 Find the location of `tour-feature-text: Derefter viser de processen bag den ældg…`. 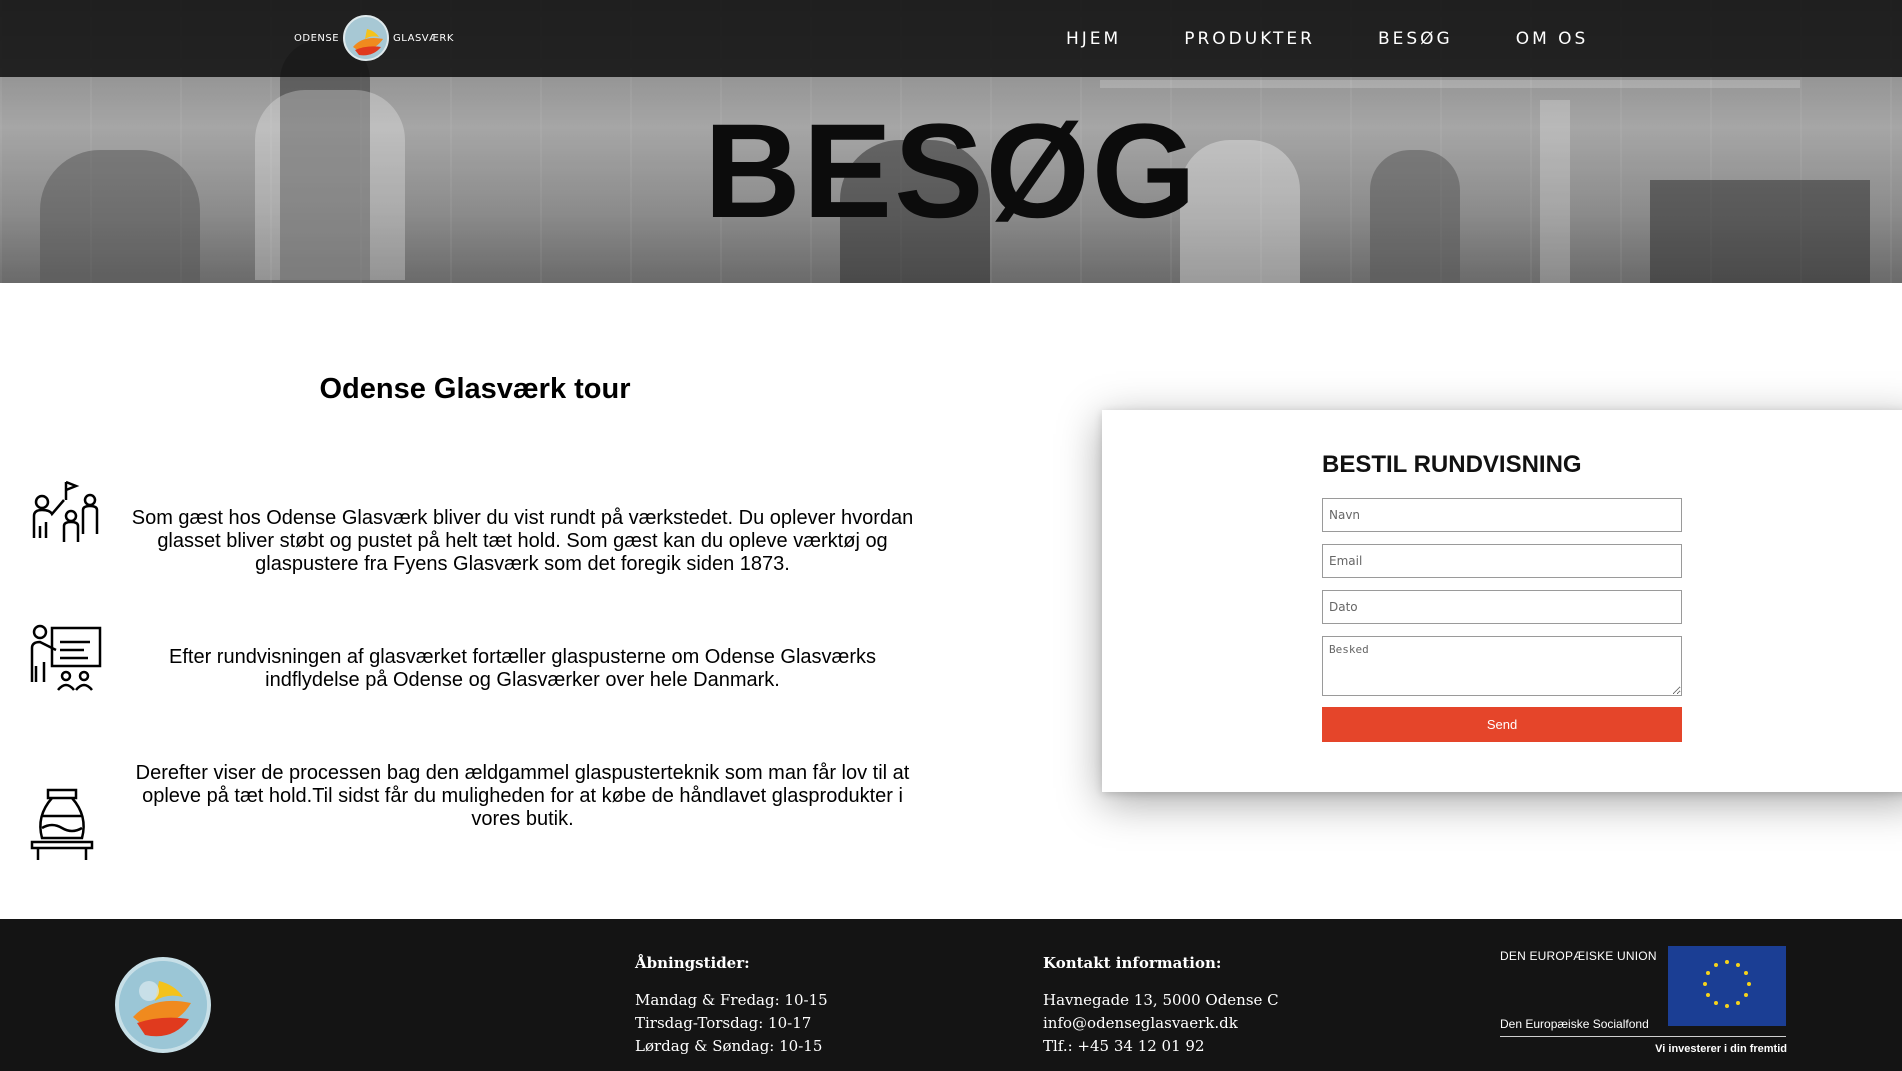

tour-feature-text: Derefter viser de processen bag den ældg… is located at coordinates (522, 796).